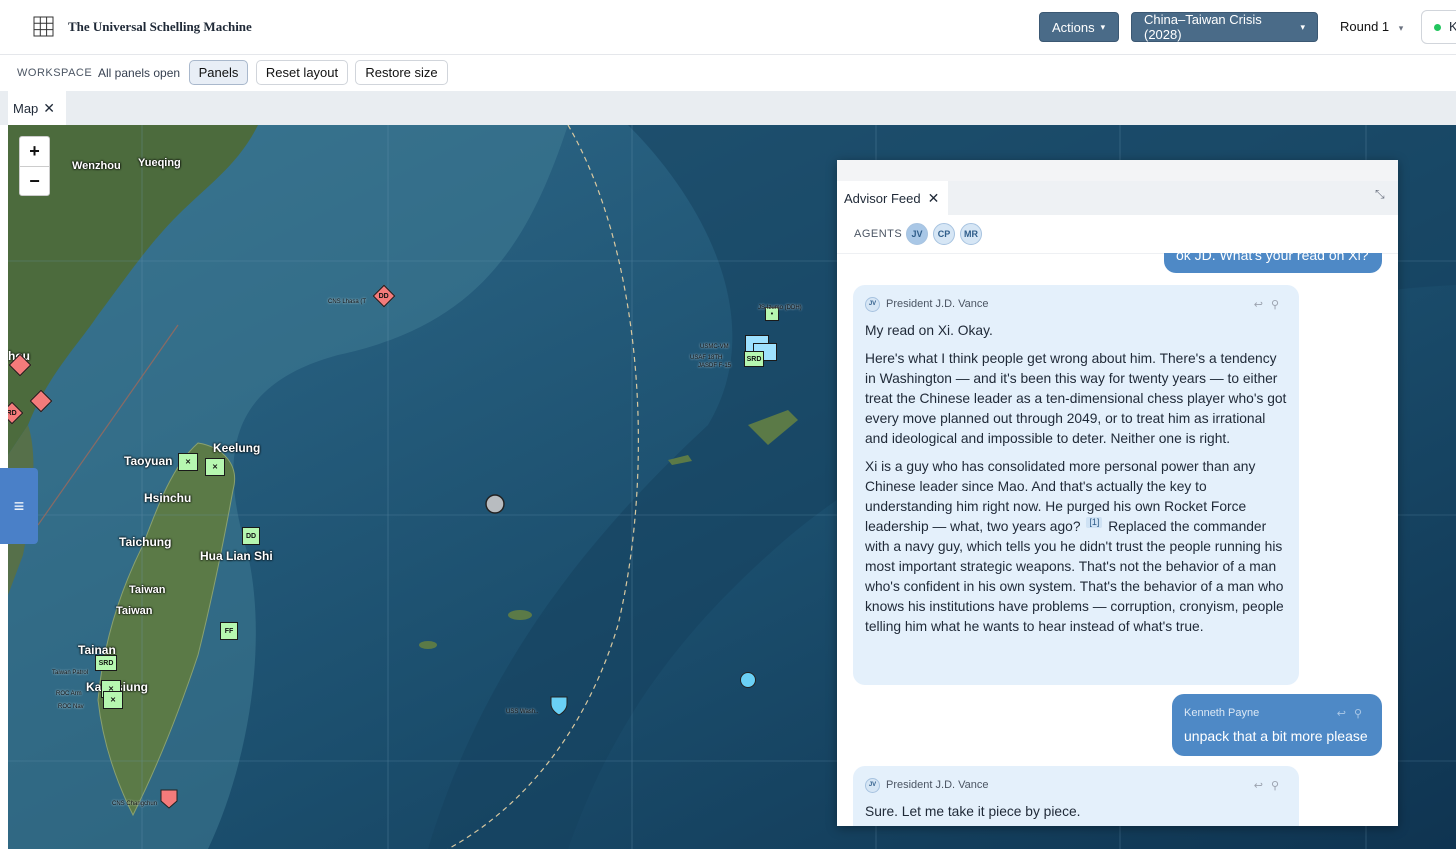 The height and width of the screenshot is (849, 1456). What do you see at coordinates (1117, 171) in the screenshot?
I see `panel-drag-handle` at bounding box center [1117, 171].